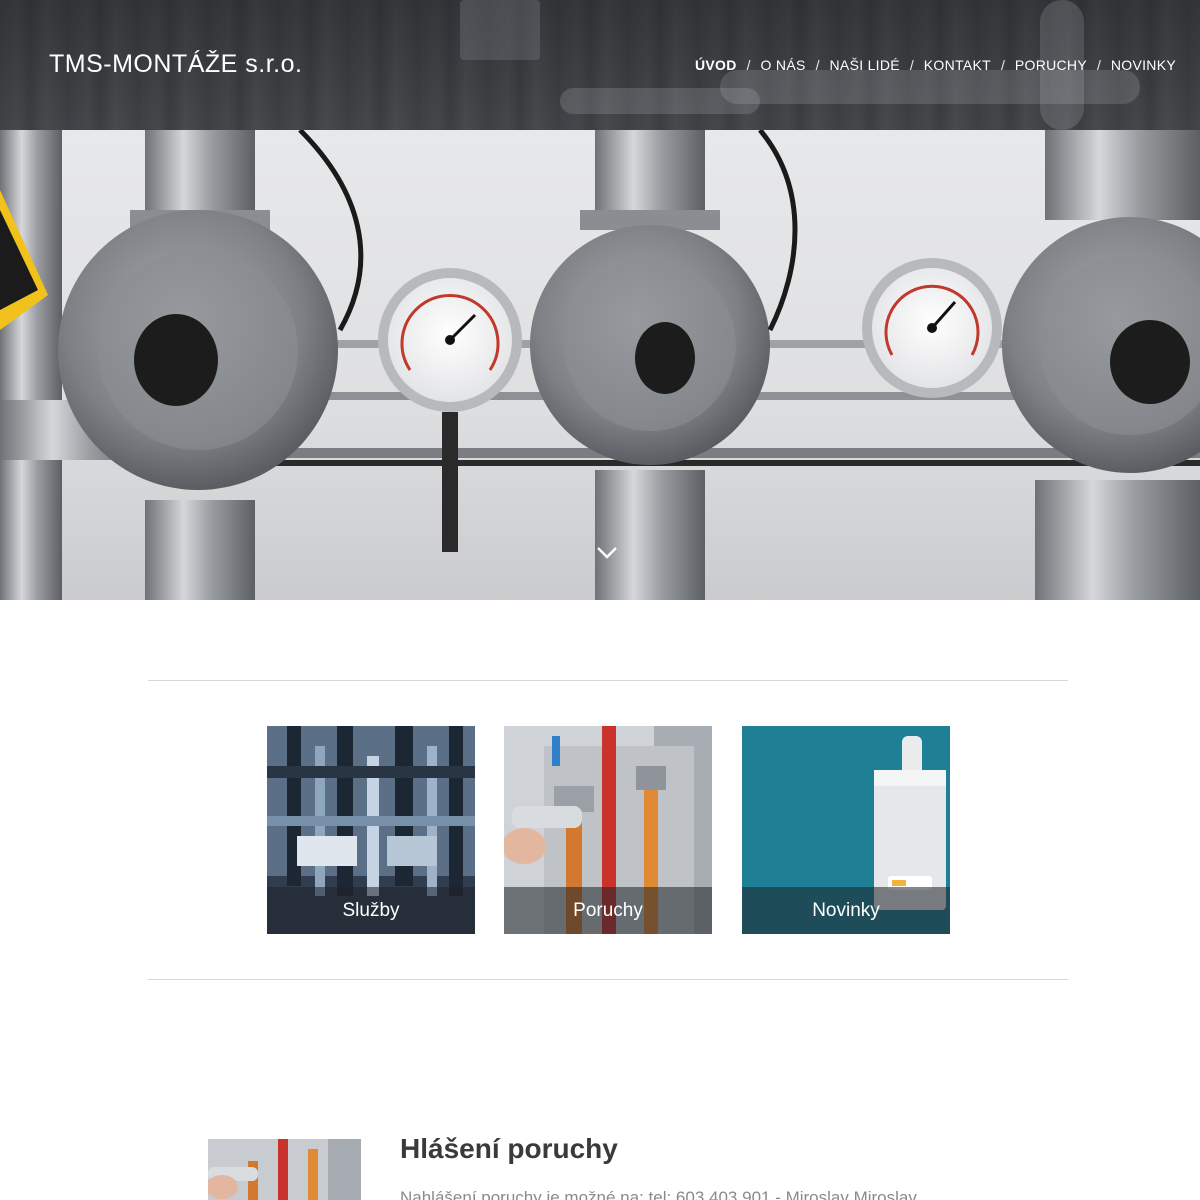  Describe the element at coordinates (509, 1148) in the screenshot. I see `section-title: Hlášení poruchy` at that location.